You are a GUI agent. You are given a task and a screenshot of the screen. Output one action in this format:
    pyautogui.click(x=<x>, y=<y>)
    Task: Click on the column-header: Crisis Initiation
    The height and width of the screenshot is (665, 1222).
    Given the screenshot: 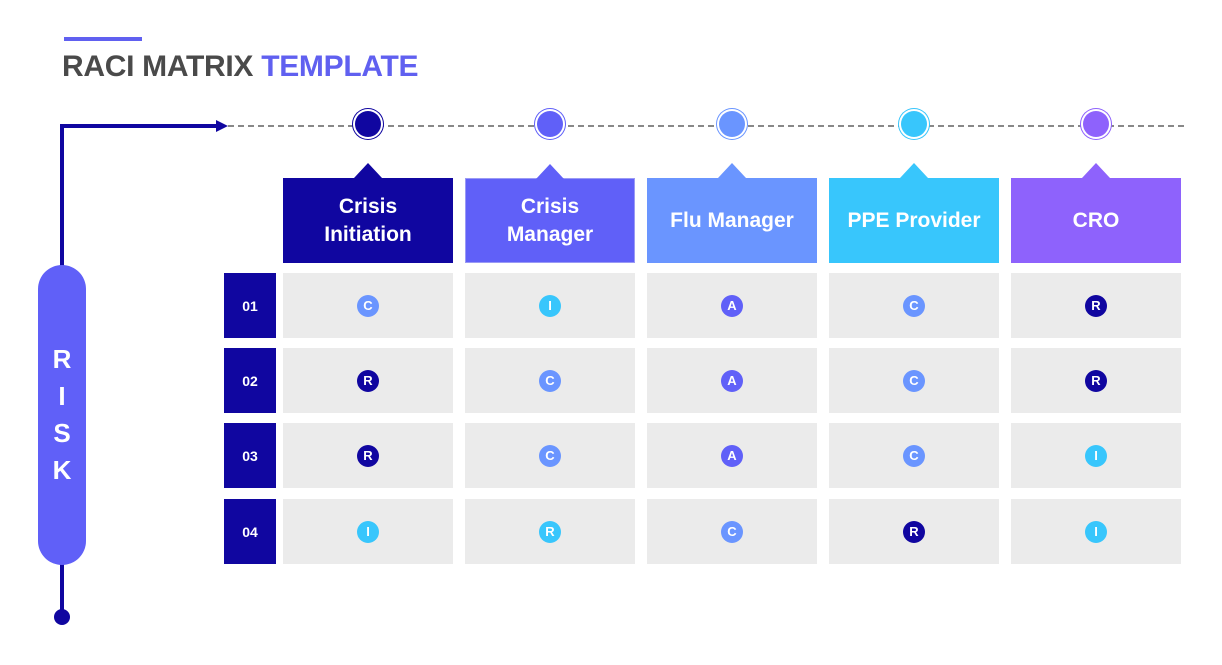 What is the action you would take?
    pyautogui.click(x=368, y=220)
    